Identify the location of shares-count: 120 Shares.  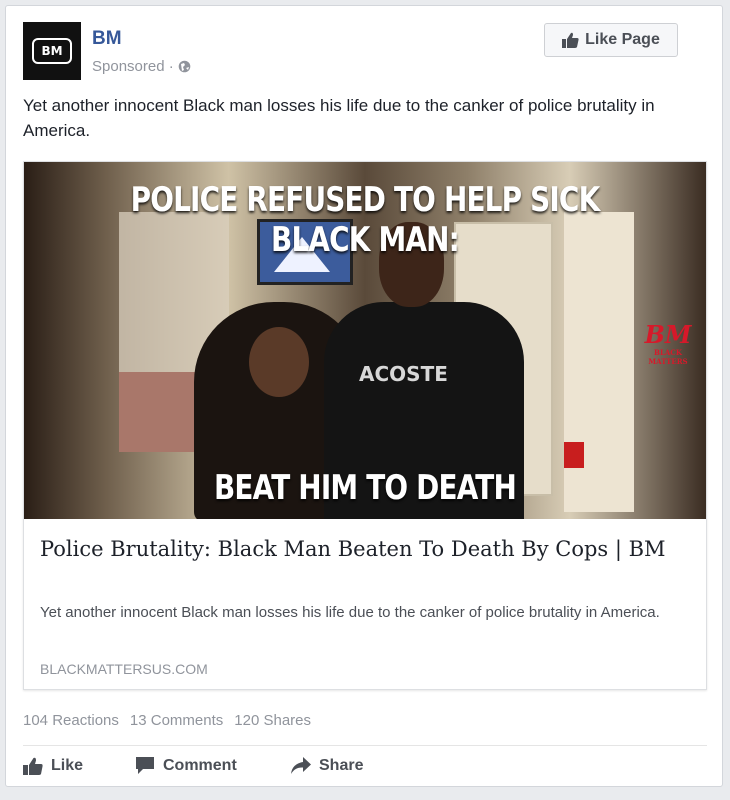
(272, 720).